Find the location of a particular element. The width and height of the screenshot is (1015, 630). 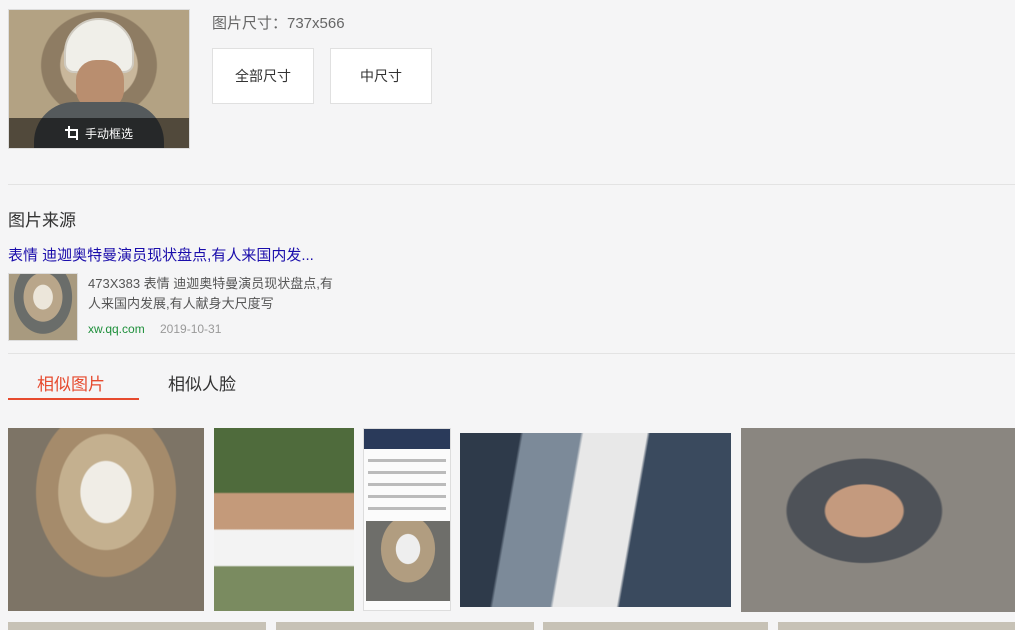

manual-crop-label: 手动框选 is located at coordinates (108, 133).